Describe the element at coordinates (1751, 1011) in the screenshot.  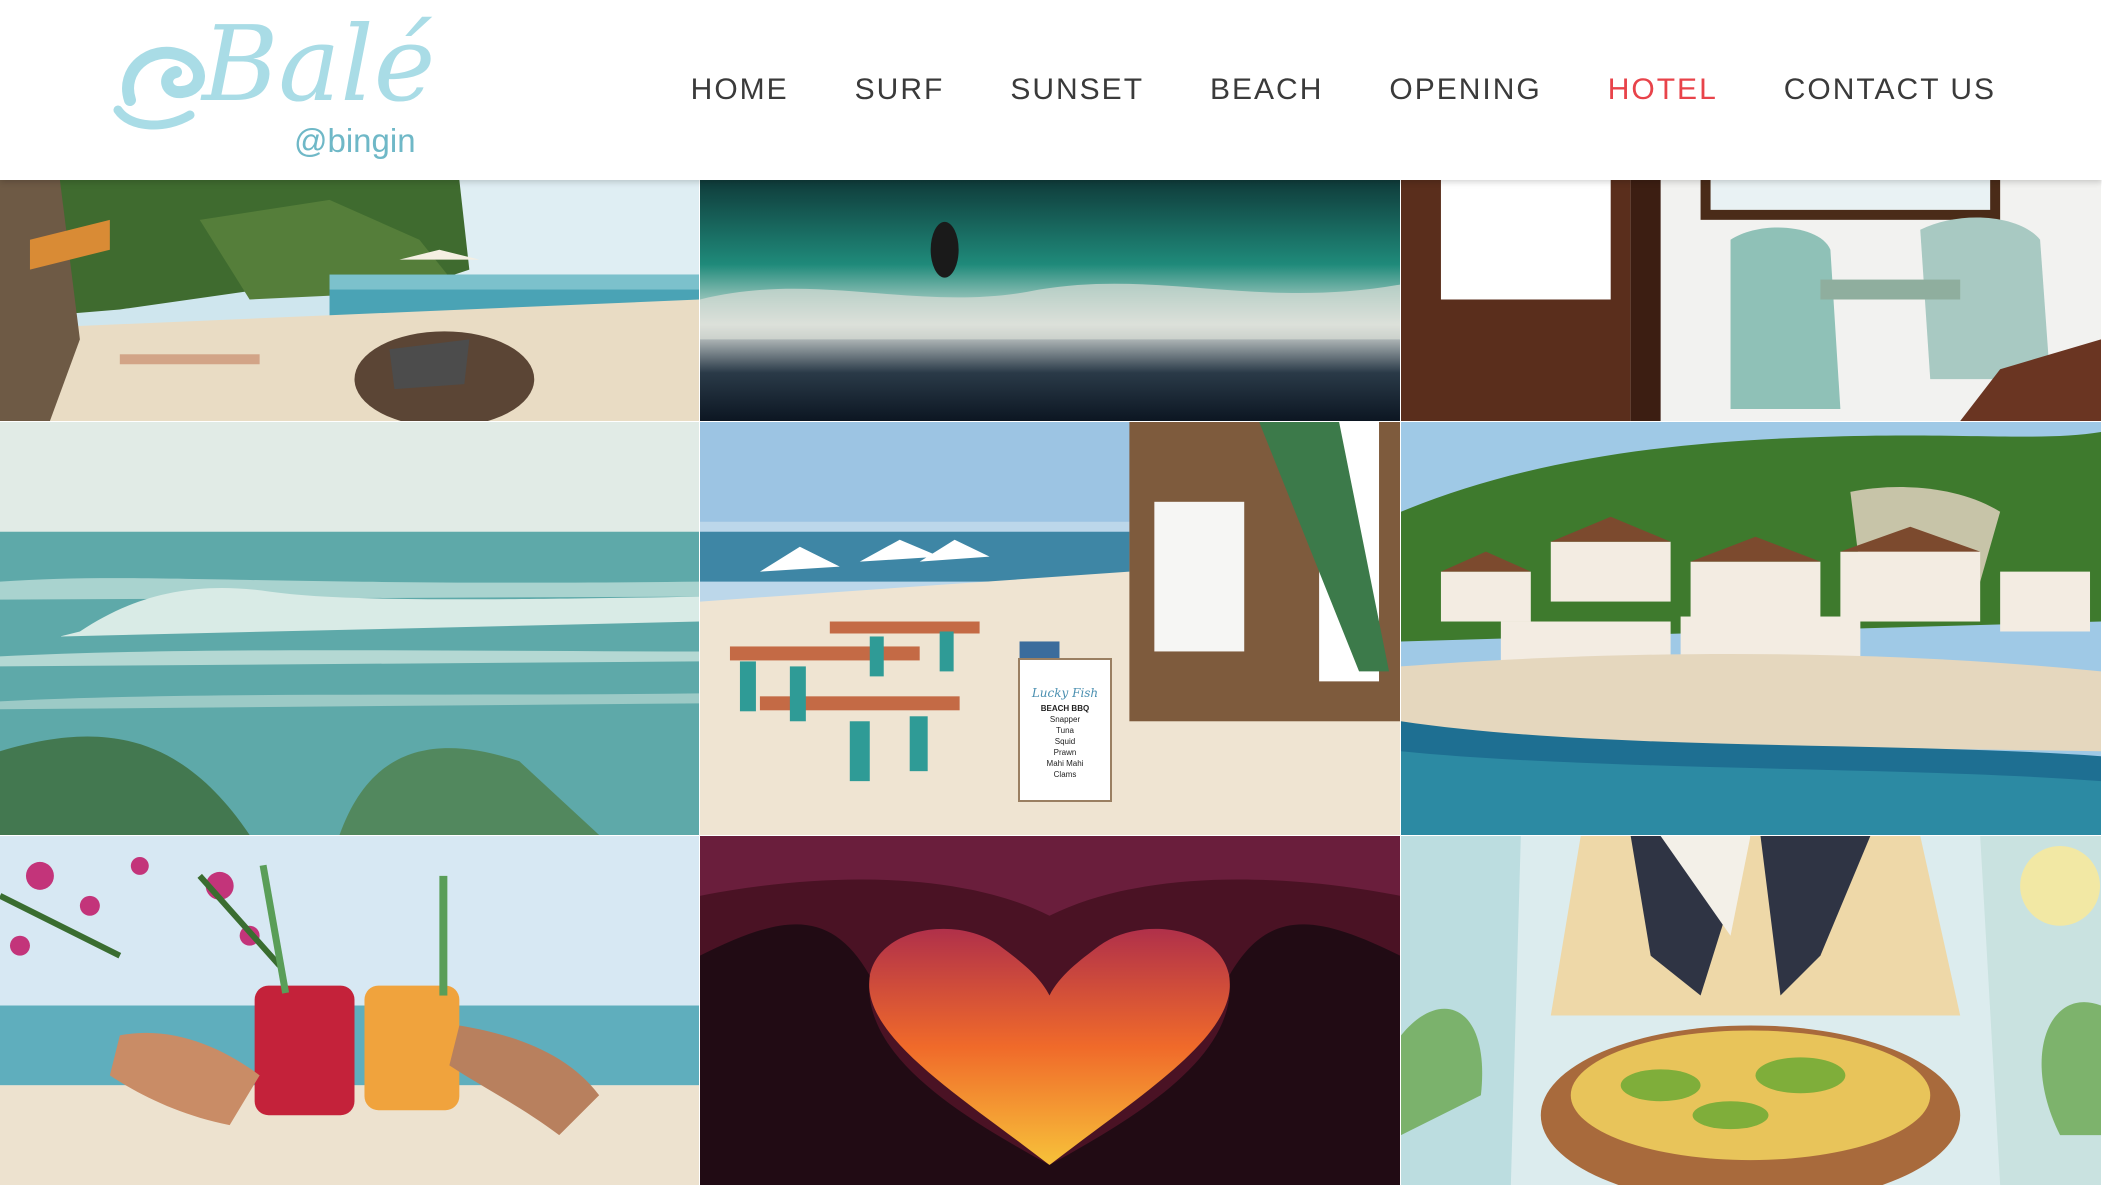
I see `food-bowl-photo` at that location.